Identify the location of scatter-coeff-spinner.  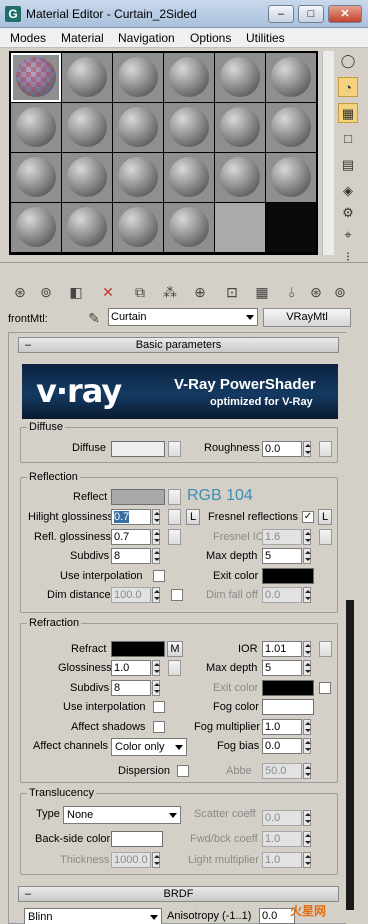
(307, 818).